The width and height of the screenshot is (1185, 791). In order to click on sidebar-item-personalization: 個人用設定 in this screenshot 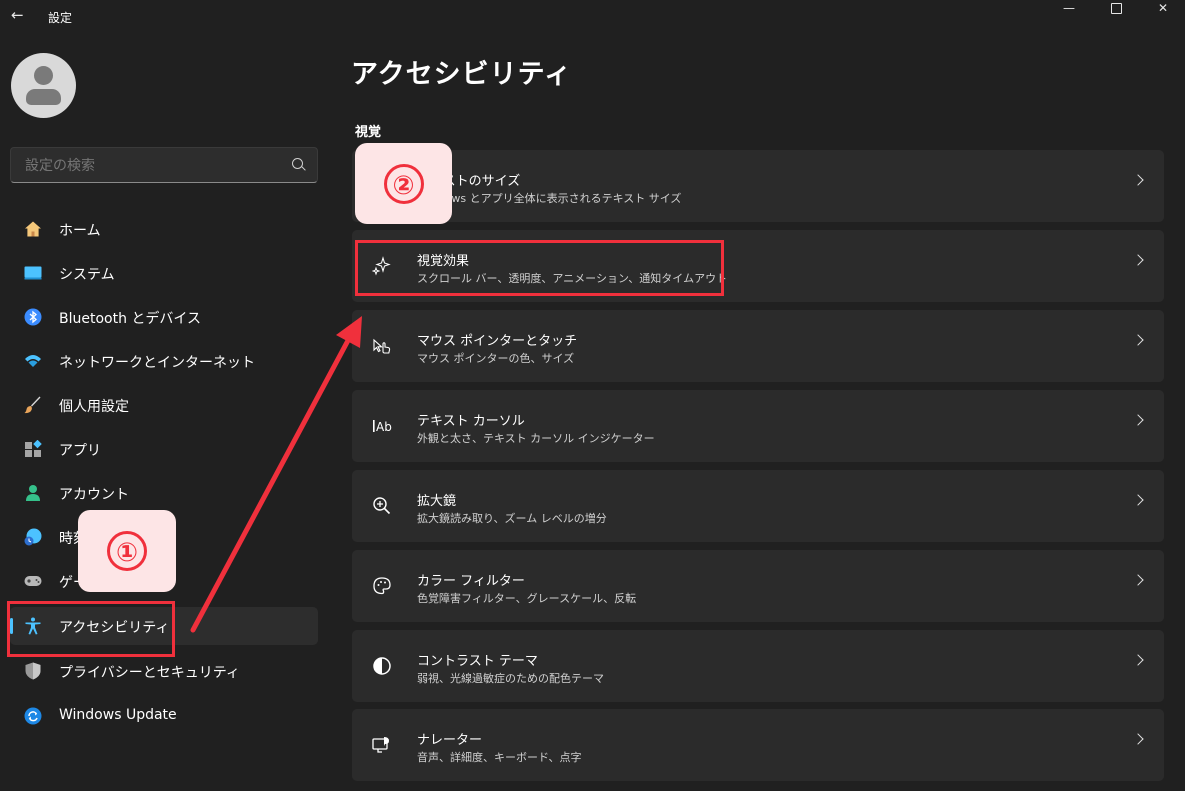, I will do `click(164, 405)`.